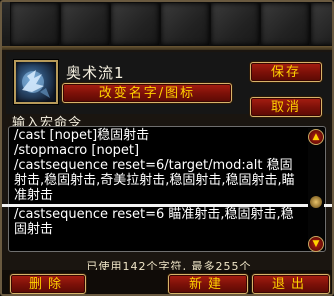 This screenshot has width=334, height=296. Describe the element at coordinates (291, 284) in the screenshot. I see `exit-button: 退出` at that location.